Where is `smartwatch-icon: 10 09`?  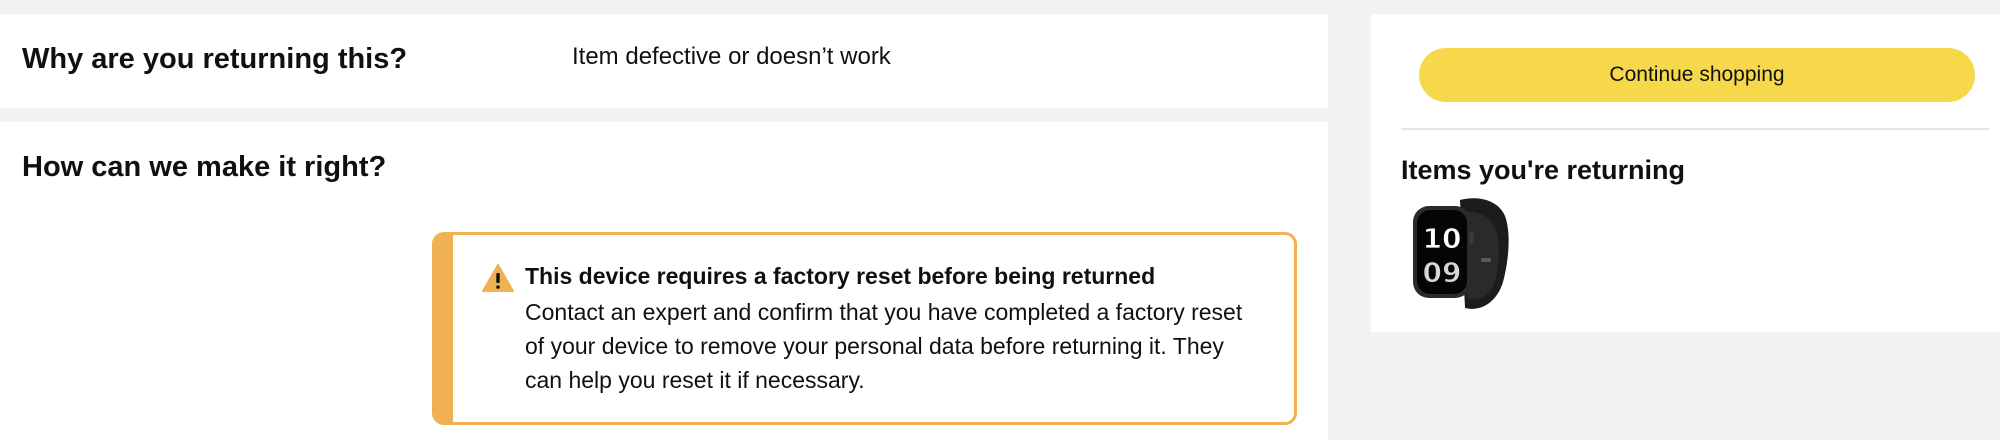 smartwatch-icon: 10 09 is located at coordinates (1461, 253).